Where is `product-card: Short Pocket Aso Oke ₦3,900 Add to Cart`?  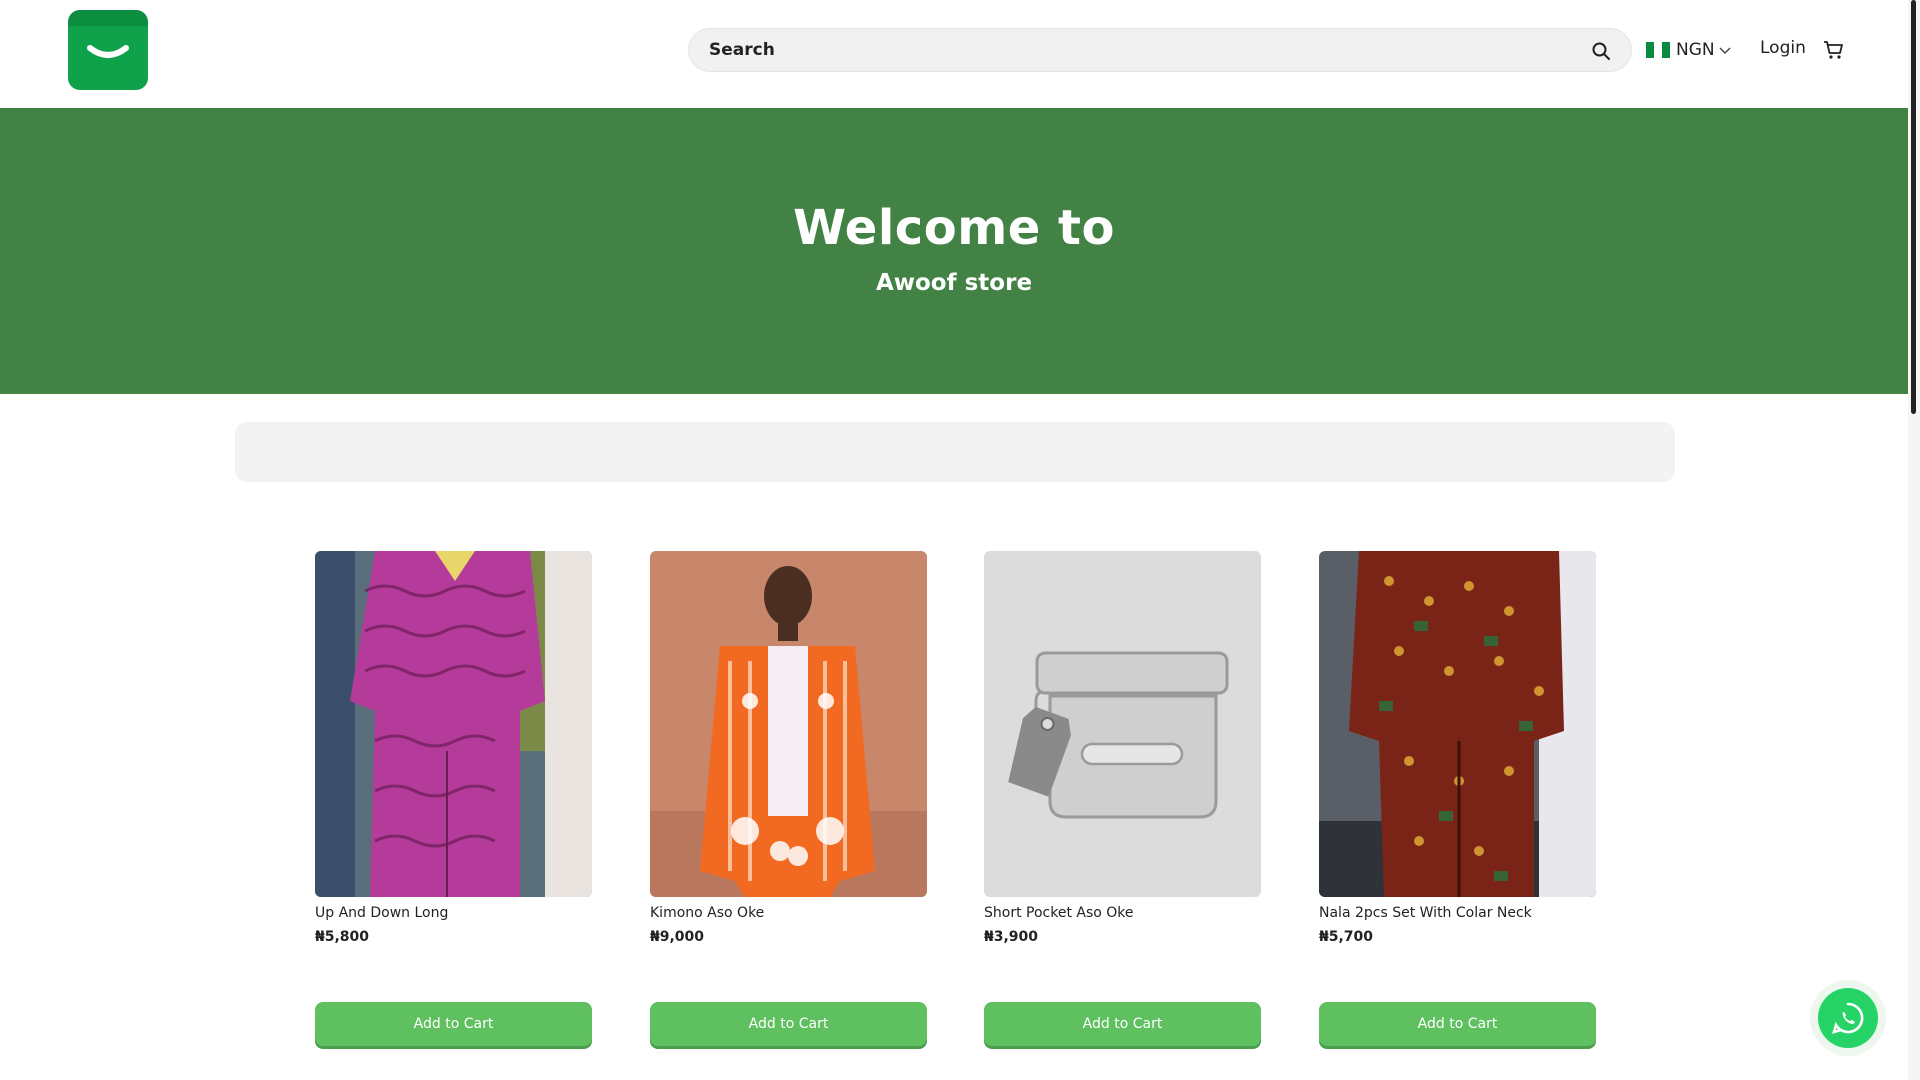
product-card: Short Pocket Aso Oke ₦3,900 Add to Cart is located at coordinates (1122, 798).